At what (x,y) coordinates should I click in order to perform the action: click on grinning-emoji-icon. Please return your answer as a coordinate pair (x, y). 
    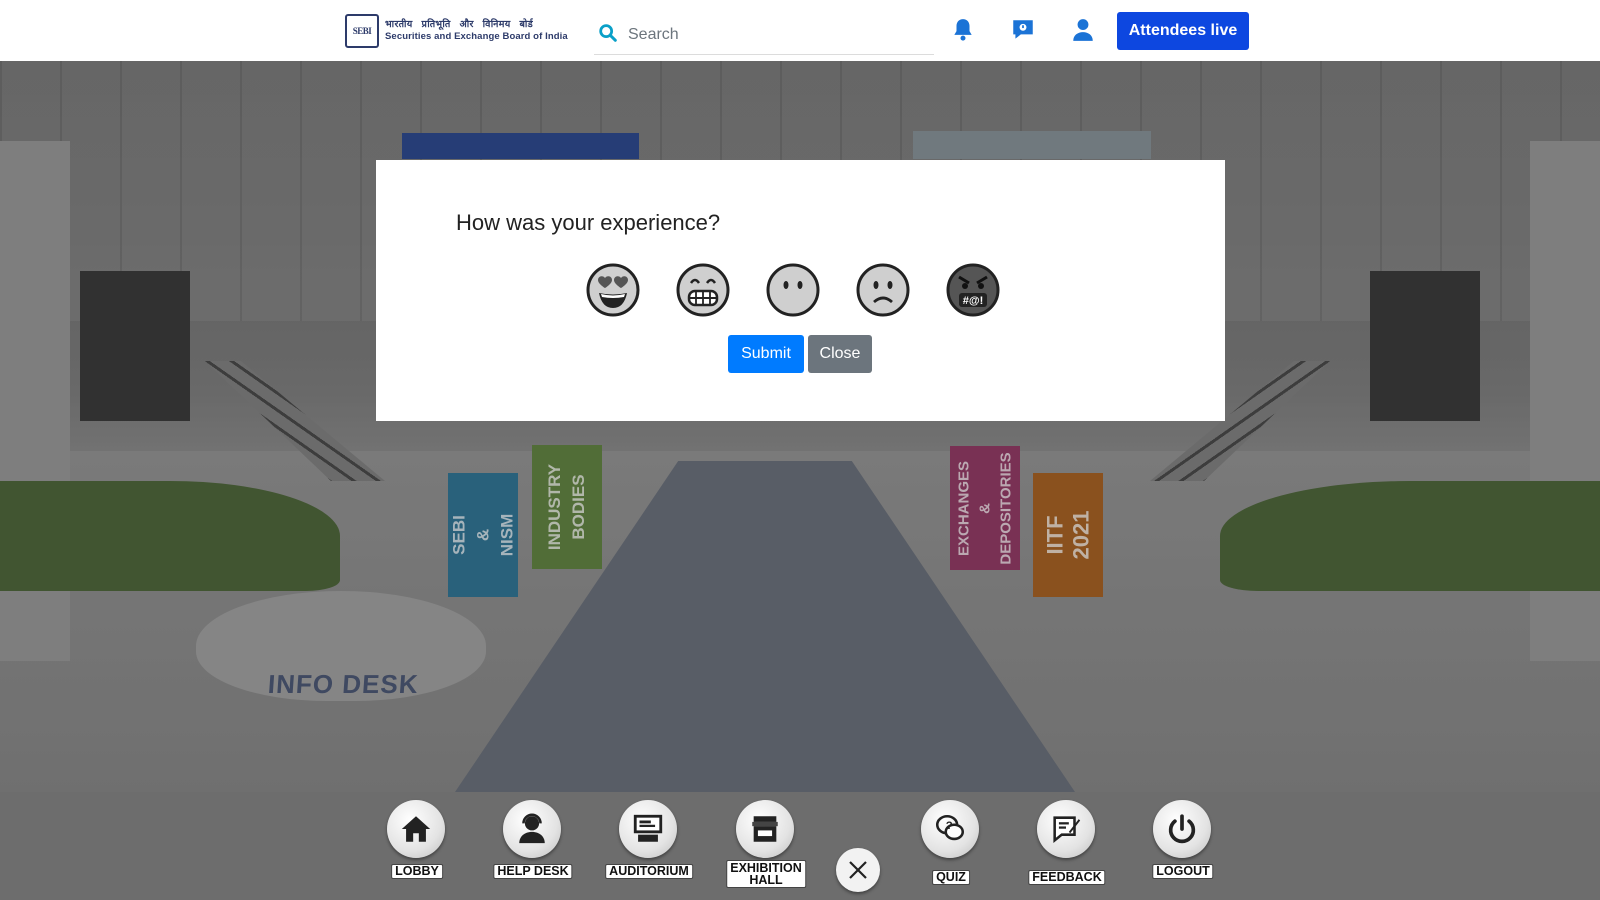
    Looking at the image, I should click on (703, 290).